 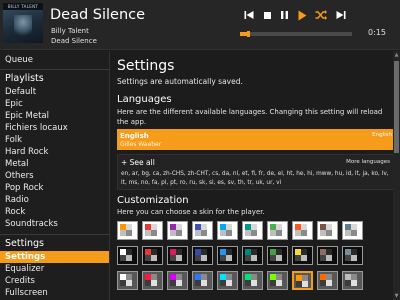 I want to click on language-translator: Gilles Waeber, so click(x=141, y=144).